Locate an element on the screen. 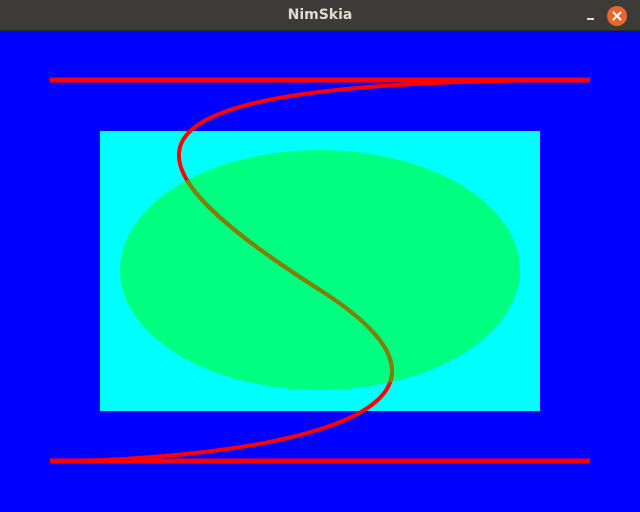 The image size is (640, 512). minimize-button is located at coordinates (591, 15).